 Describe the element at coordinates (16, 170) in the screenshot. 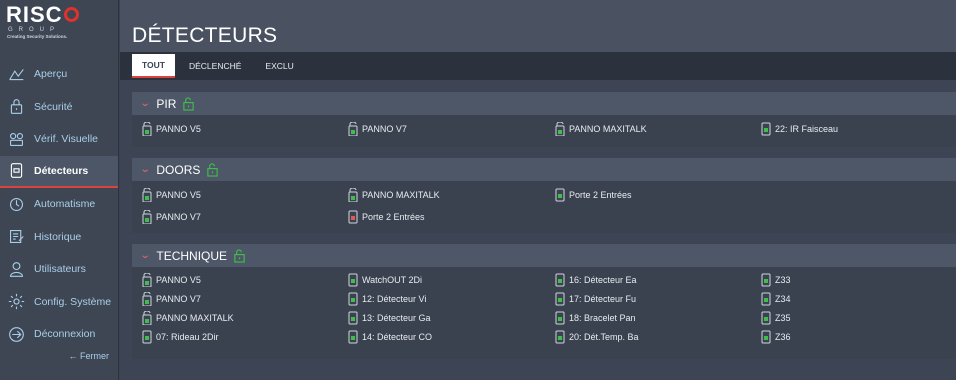

I see `detector-icon` at that location.